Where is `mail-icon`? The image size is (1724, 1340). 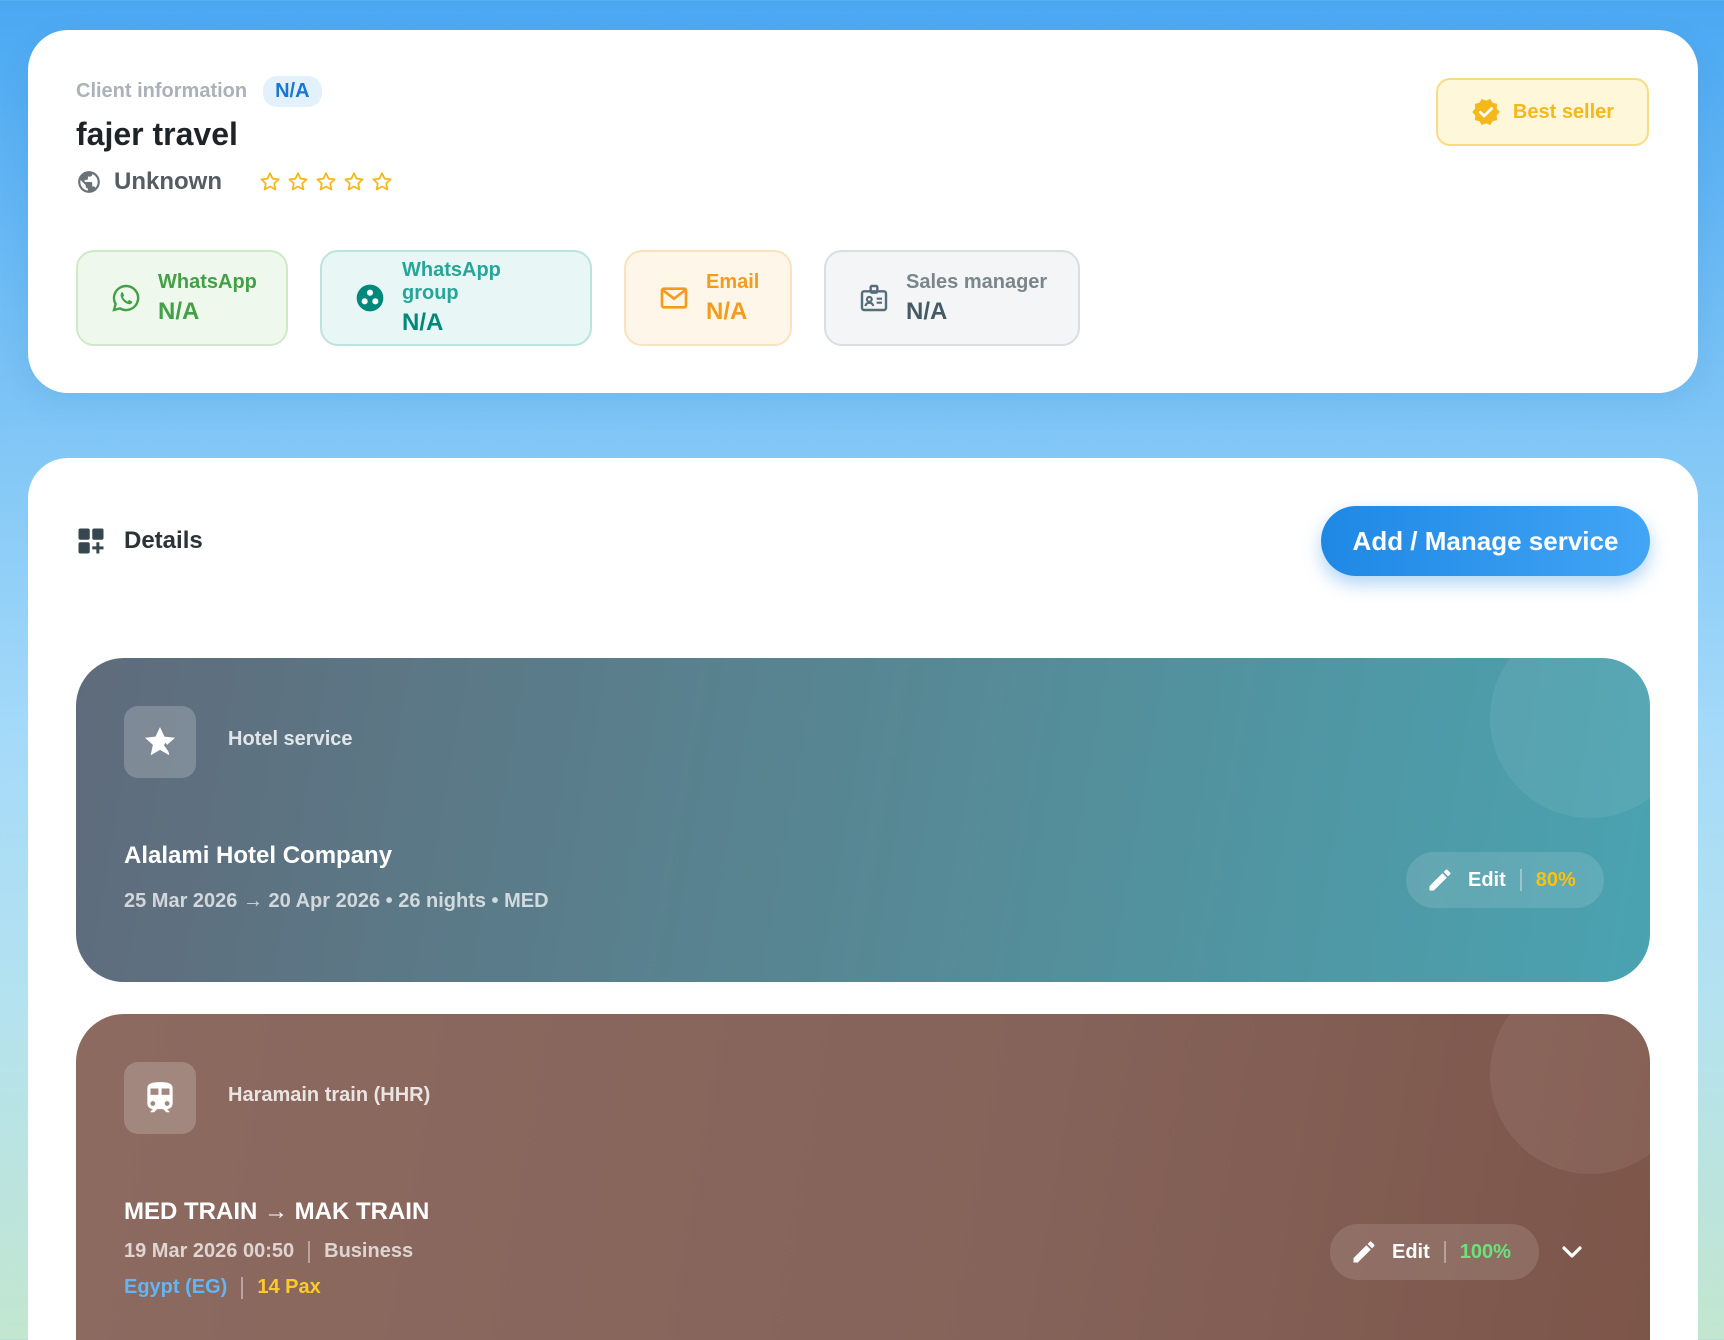
mail-icon is located at coordinates (674, 298).